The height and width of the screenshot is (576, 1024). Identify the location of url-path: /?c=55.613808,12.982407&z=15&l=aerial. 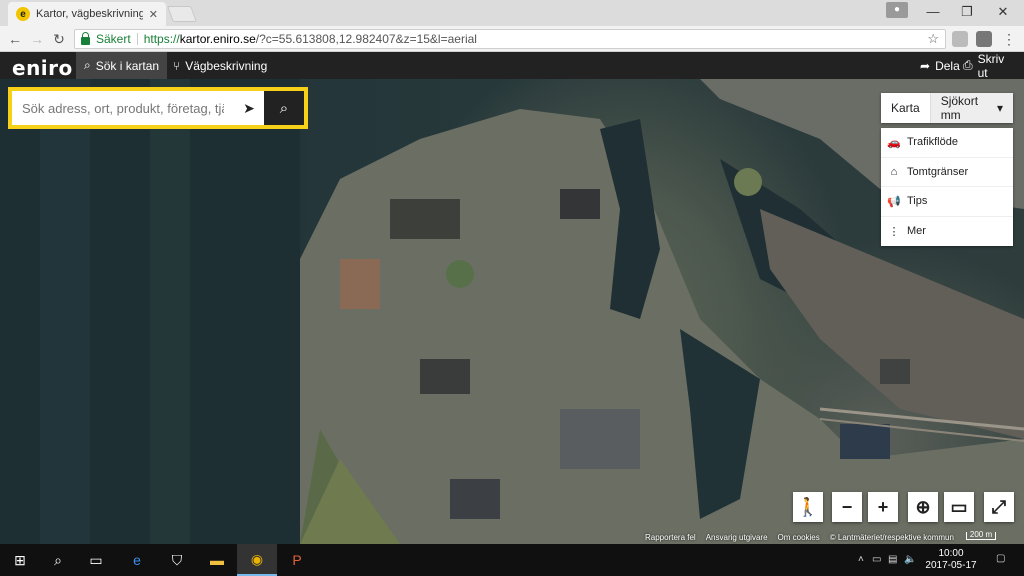
(366, 39).